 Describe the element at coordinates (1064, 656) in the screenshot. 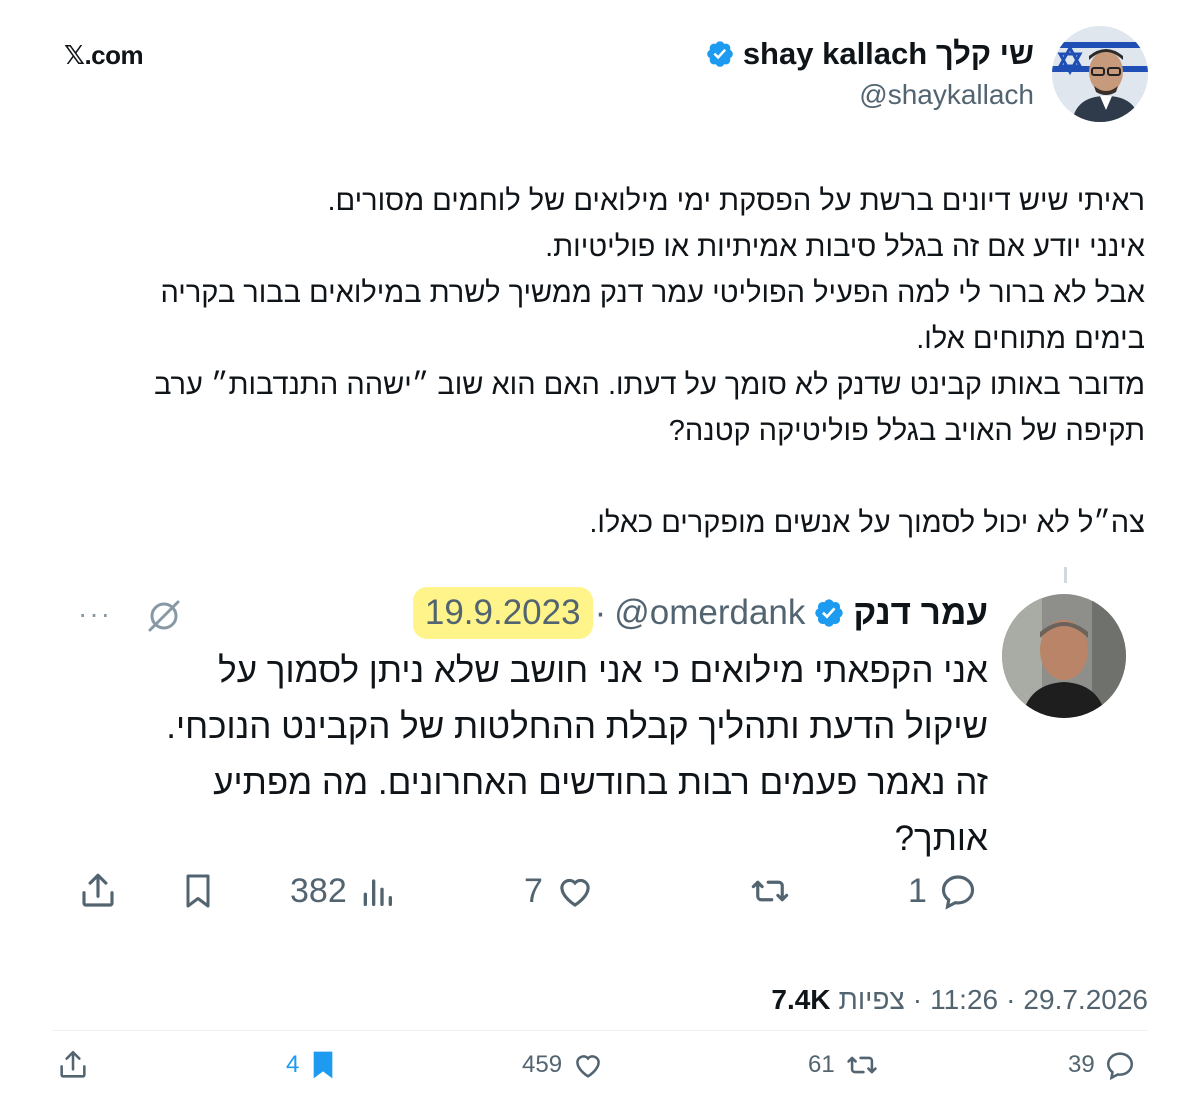

I see `quoted-avatar` at that location.